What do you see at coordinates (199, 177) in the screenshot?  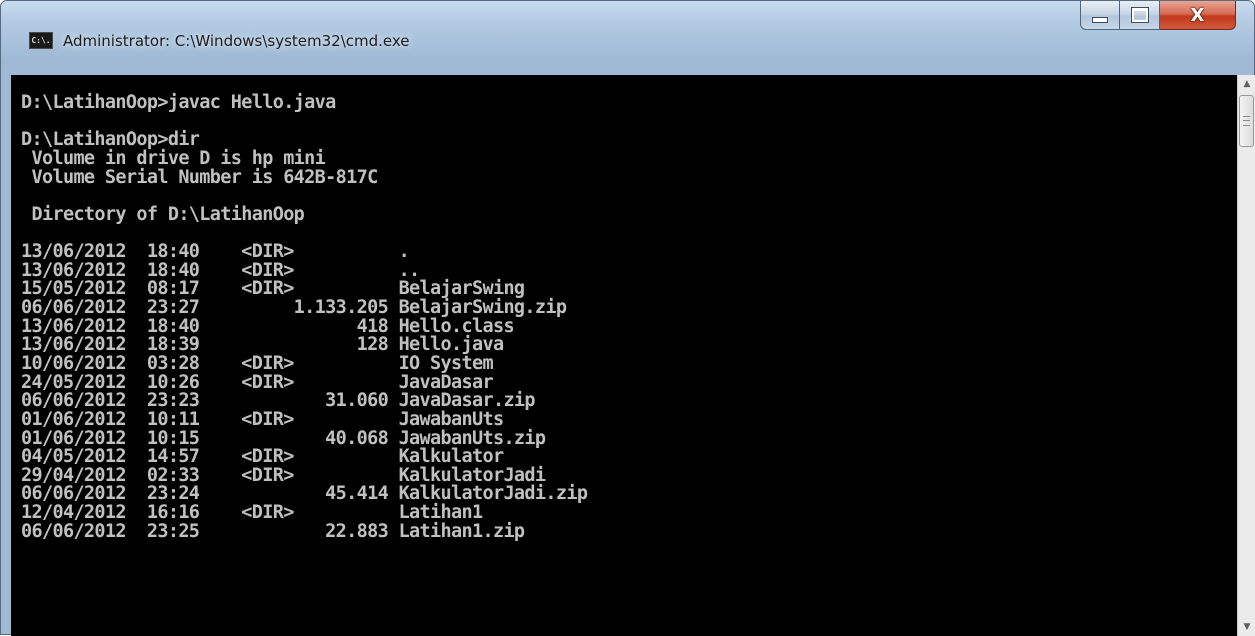 I see `console-line: Volume Serial Number is 642B-817C` at bounding box center [199, 177].